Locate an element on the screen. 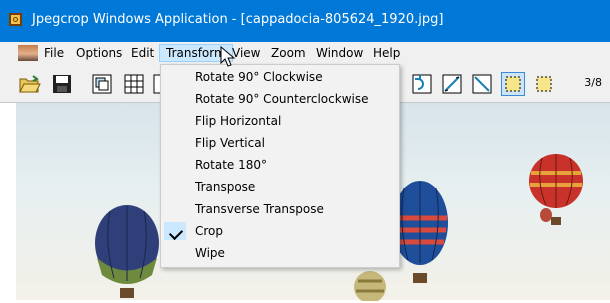  crop-icon is located at coordinates (513, 84).